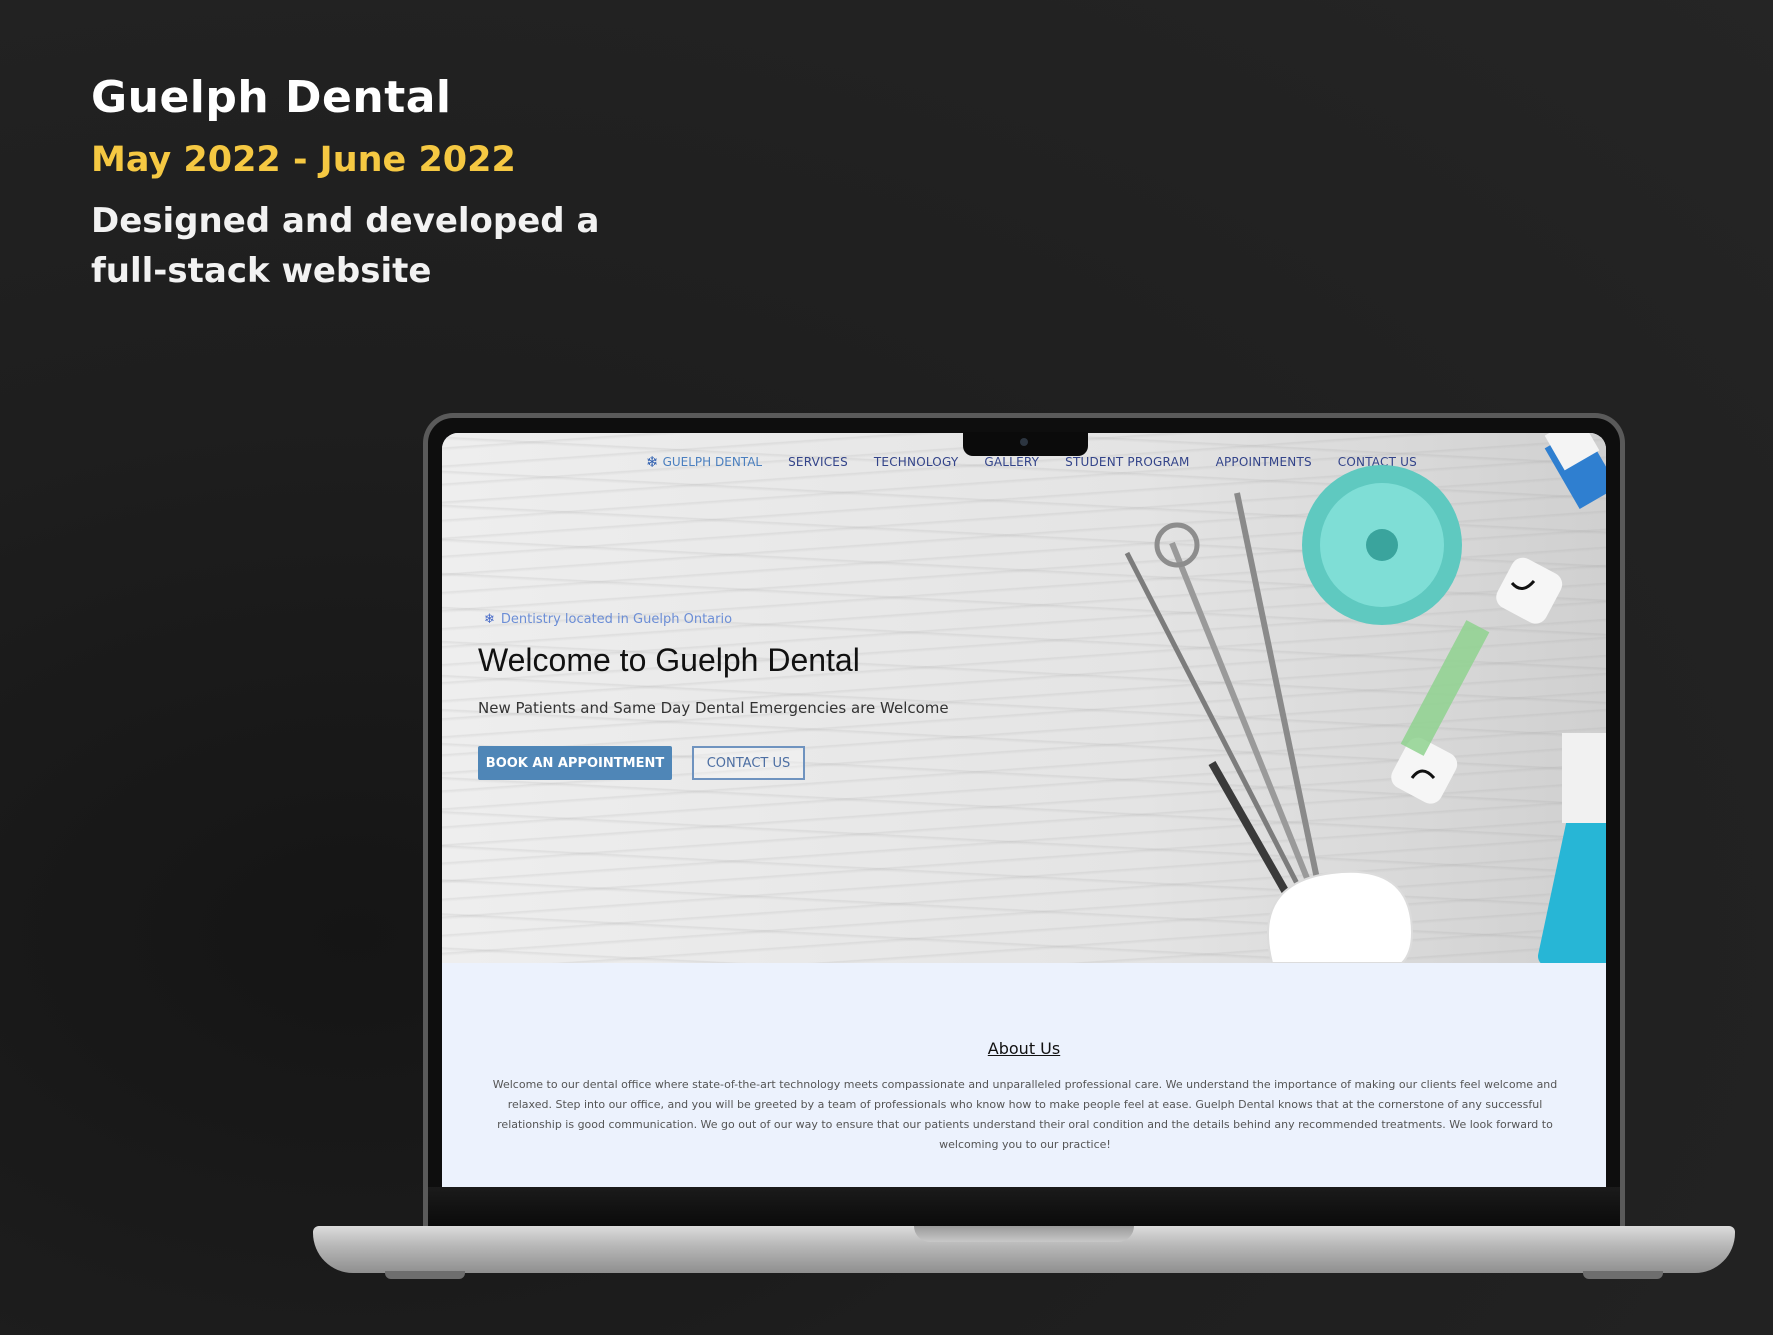 The width and height of the screenshot is (1773, 1335). Describe the element at coordinates (616, 619) in the screenshot. I see `tagline-text: Dentistry located in Guelph Ontario` at that location.